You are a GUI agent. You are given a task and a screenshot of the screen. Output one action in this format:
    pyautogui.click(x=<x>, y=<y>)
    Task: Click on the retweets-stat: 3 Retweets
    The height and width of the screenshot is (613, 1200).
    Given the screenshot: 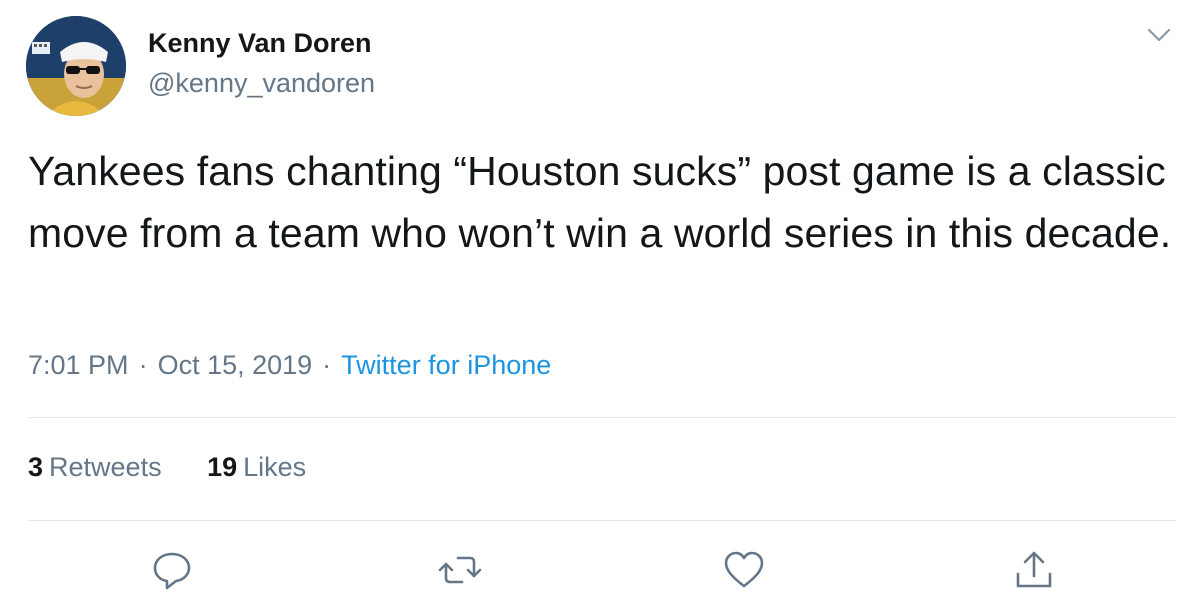 What is the action you would take?
    pyautogui.click(x=95, y=467)
    